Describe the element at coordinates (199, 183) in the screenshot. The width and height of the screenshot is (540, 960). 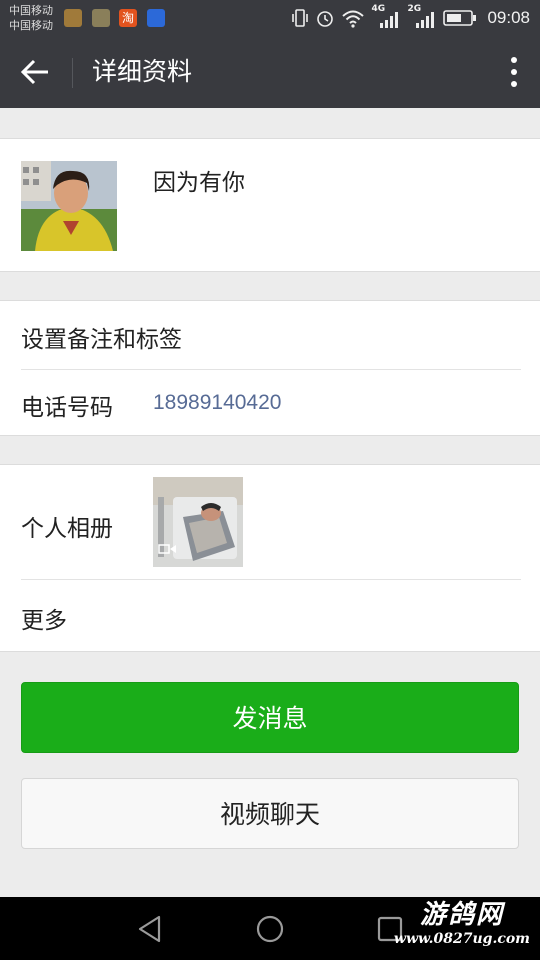
I see `nickname: 因为有你` at that location.